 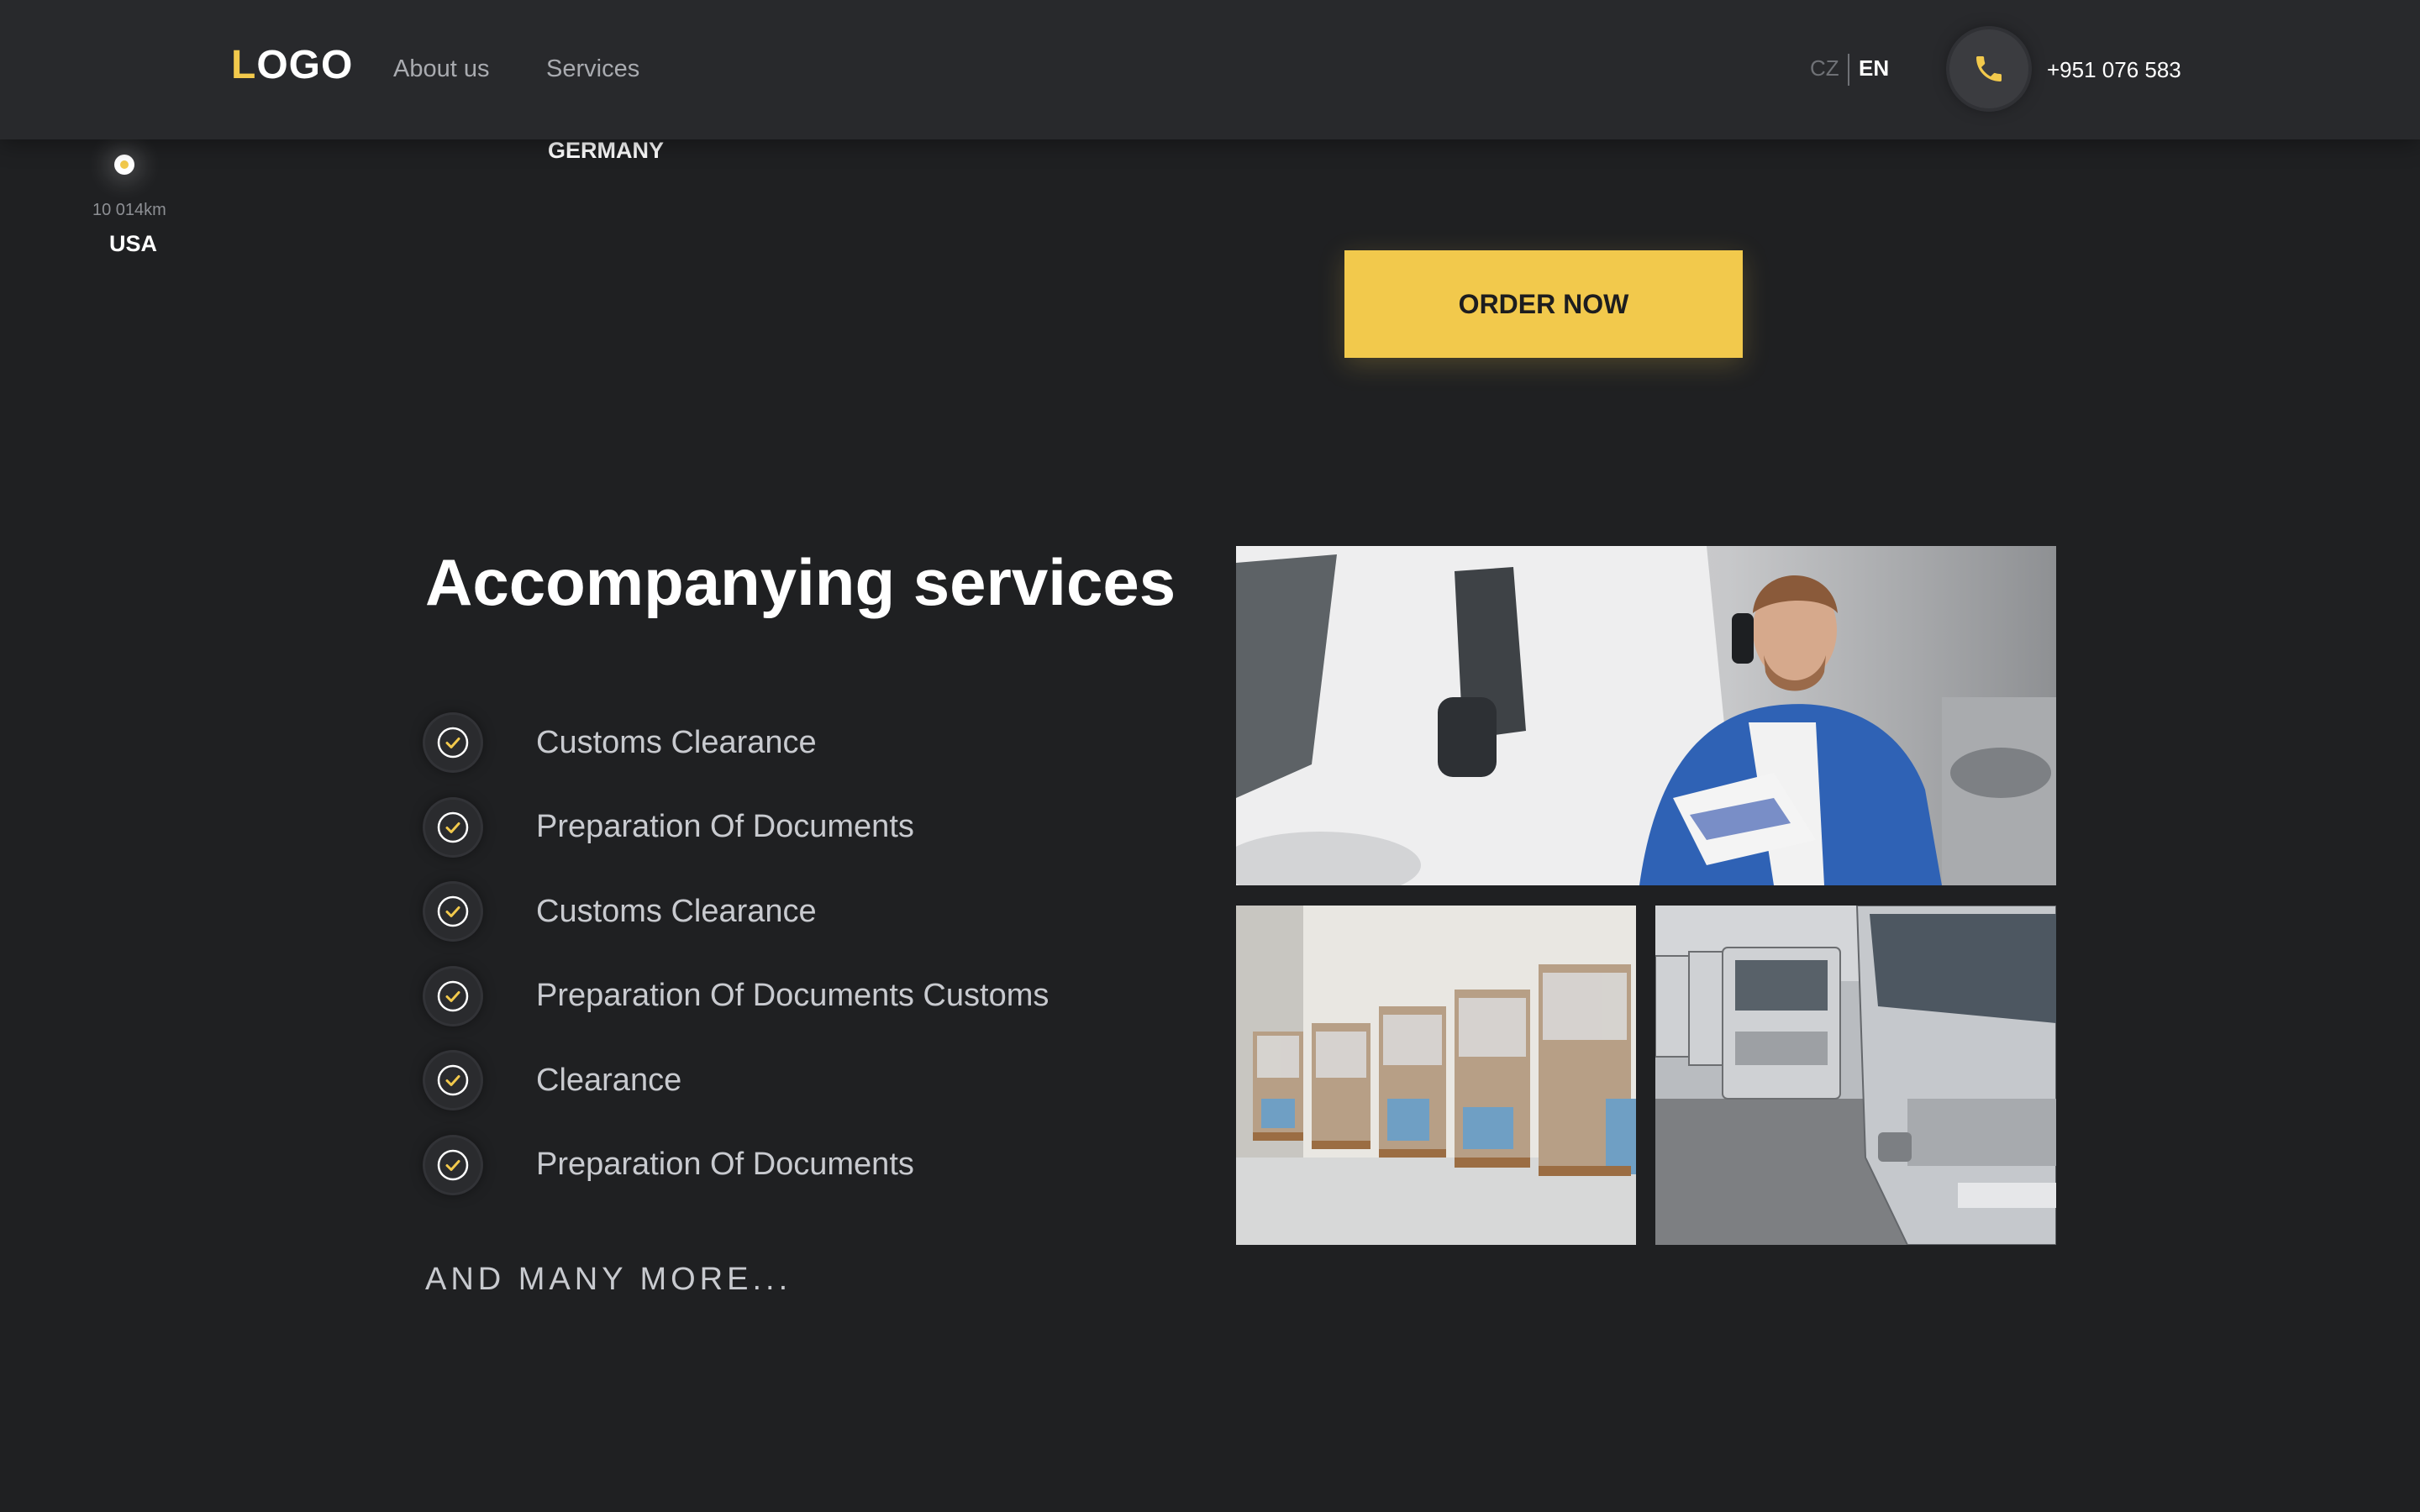 I want to click on service-label: Clearance, so click(x=609, y=1080).